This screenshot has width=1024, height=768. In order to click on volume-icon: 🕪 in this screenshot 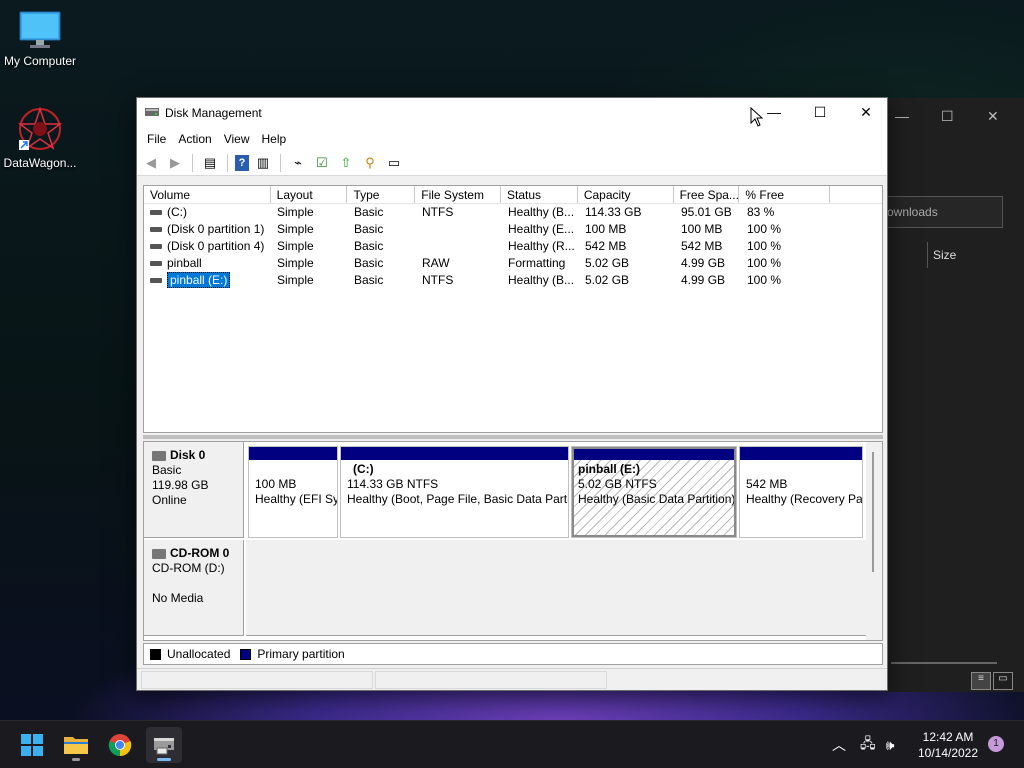, I will do `click(890, 745)`.